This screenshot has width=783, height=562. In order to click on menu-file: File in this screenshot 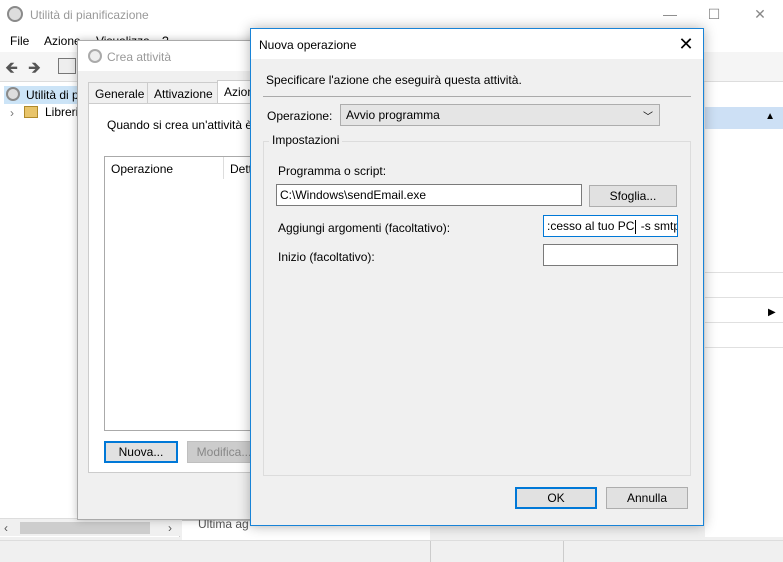, I will do `click(19, 41)`.